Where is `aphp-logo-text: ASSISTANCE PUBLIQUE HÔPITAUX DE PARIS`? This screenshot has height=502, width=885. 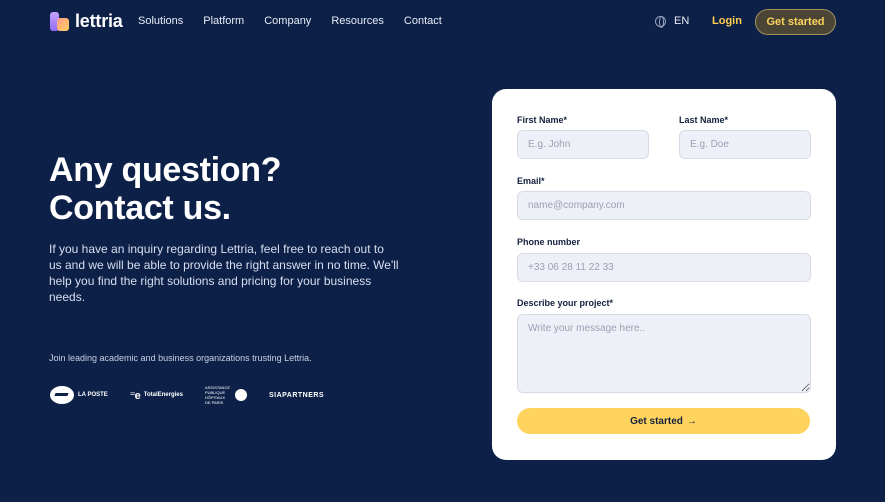
aphp-logo-text: ASSISTANCE PUBLIQUE HÔPITAUX DE PARIS is located at coordinates (217, 395).